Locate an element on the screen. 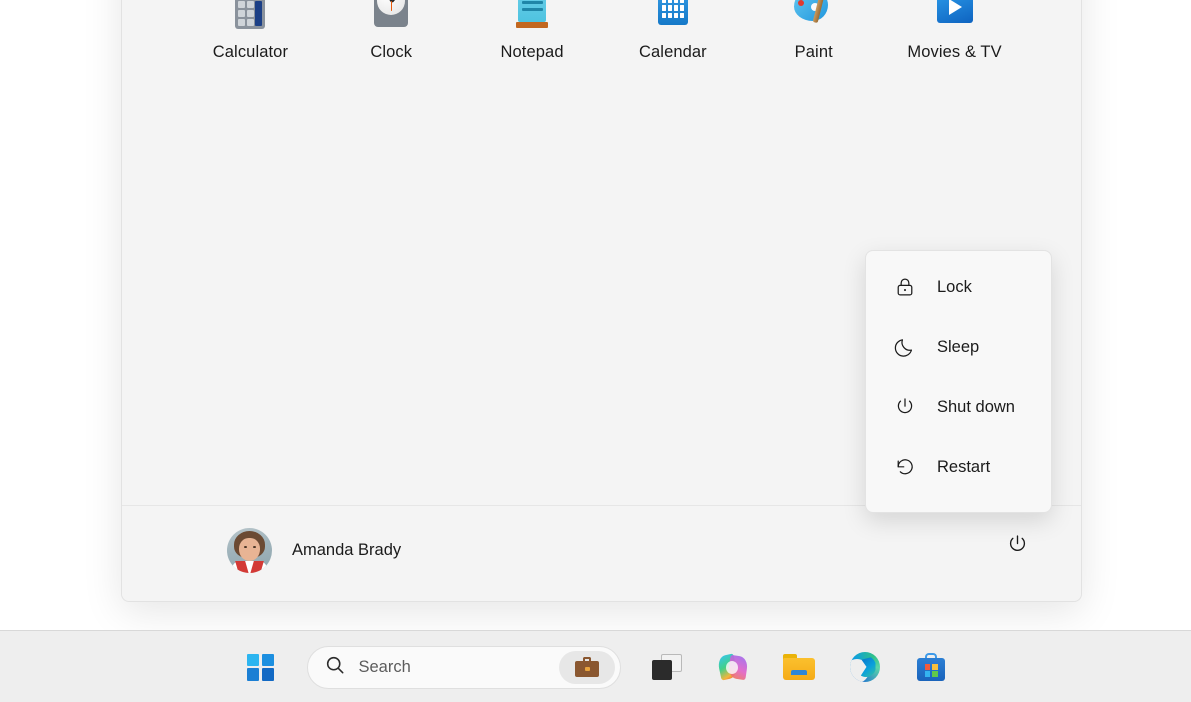 The image size is (1191, 702). power-menu-item-restart: Restart is located at coordinates (958, 467).